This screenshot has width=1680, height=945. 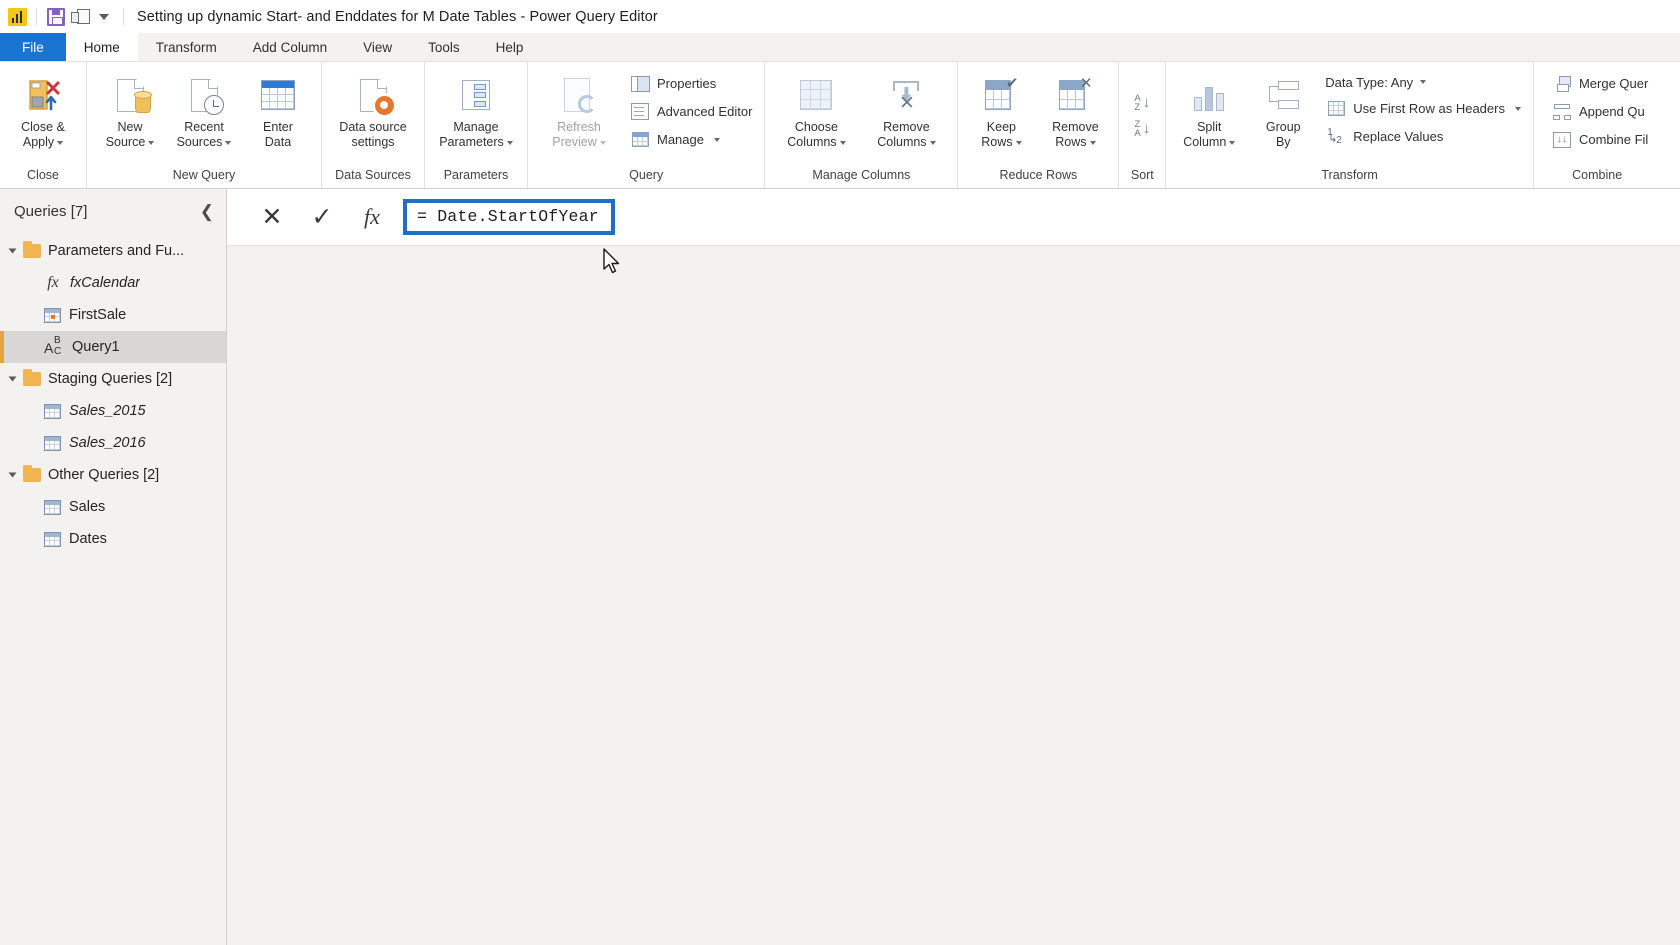 I want to click on merge-queries-button: Merge Quer, so click(x=1600, y=83).